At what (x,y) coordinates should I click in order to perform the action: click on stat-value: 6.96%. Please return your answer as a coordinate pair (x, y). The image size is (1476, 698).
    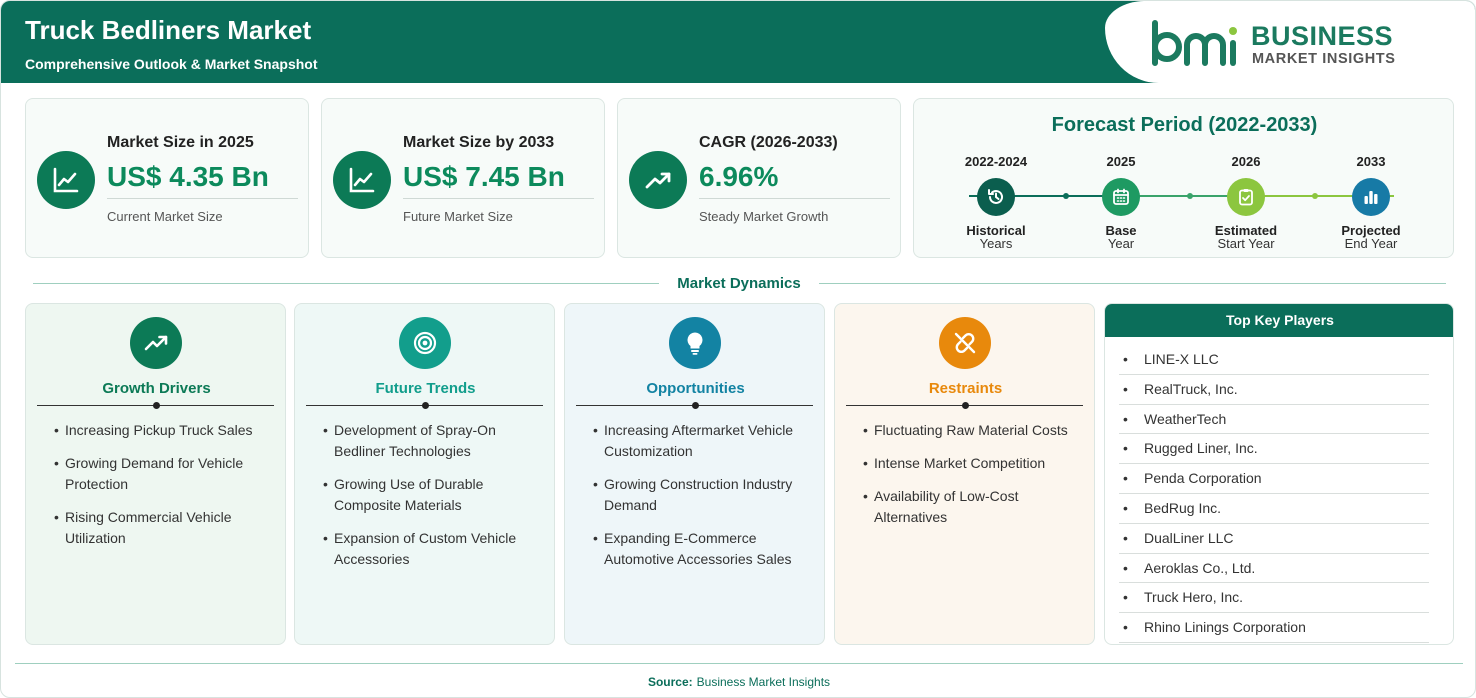
    Looking at the image, I should click on (739, 176).